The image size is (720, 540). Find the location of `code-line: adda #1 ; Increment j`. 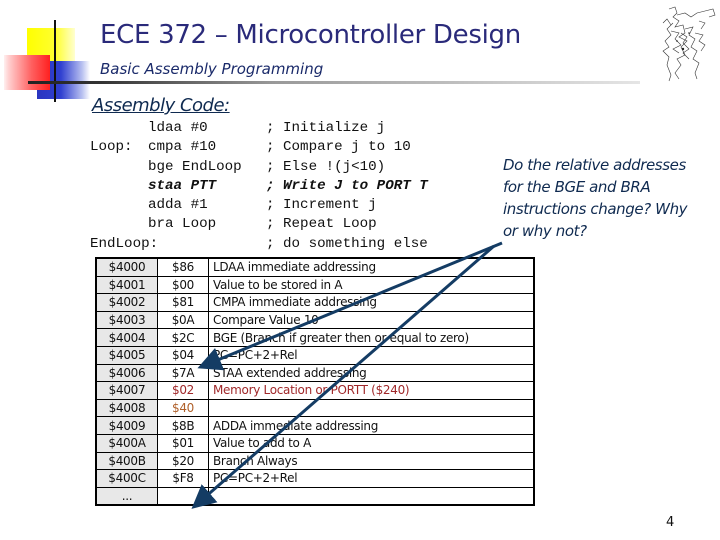

code-line: adda #1 ; Increment j is located at coordinates (259, 205).